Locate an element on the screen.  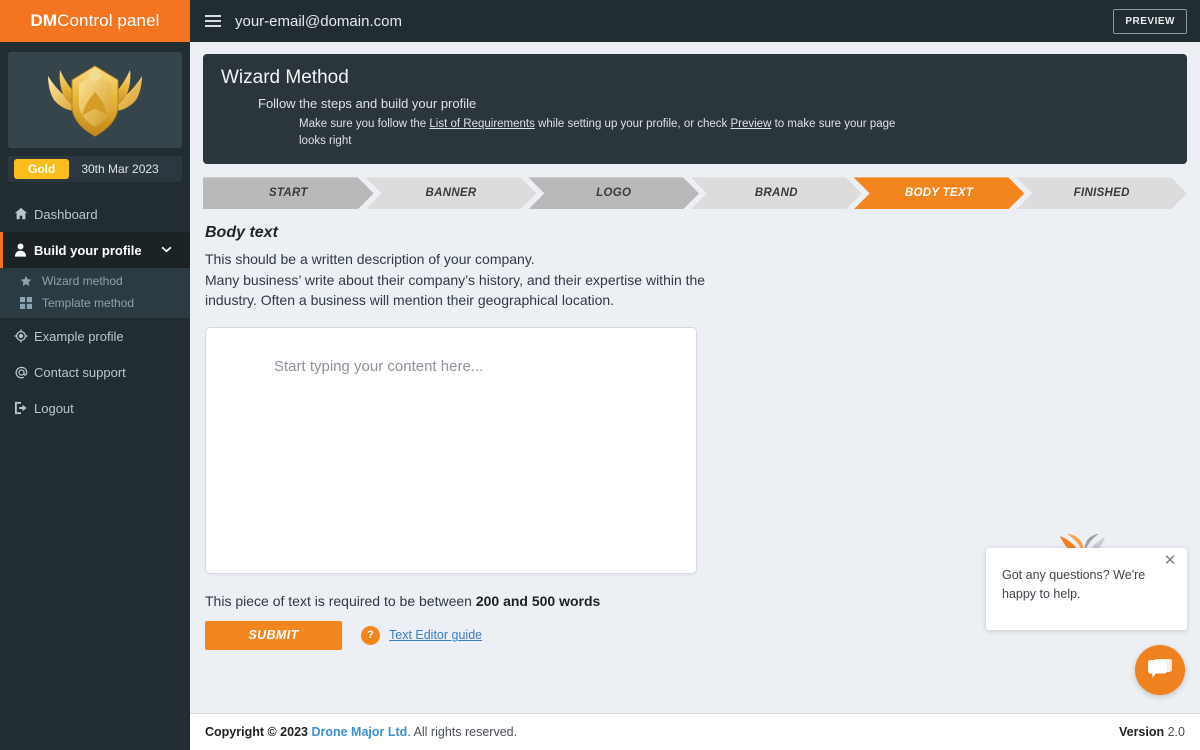
sidebar-subitem-label: Wizard method is located at coordinates (82, 281).